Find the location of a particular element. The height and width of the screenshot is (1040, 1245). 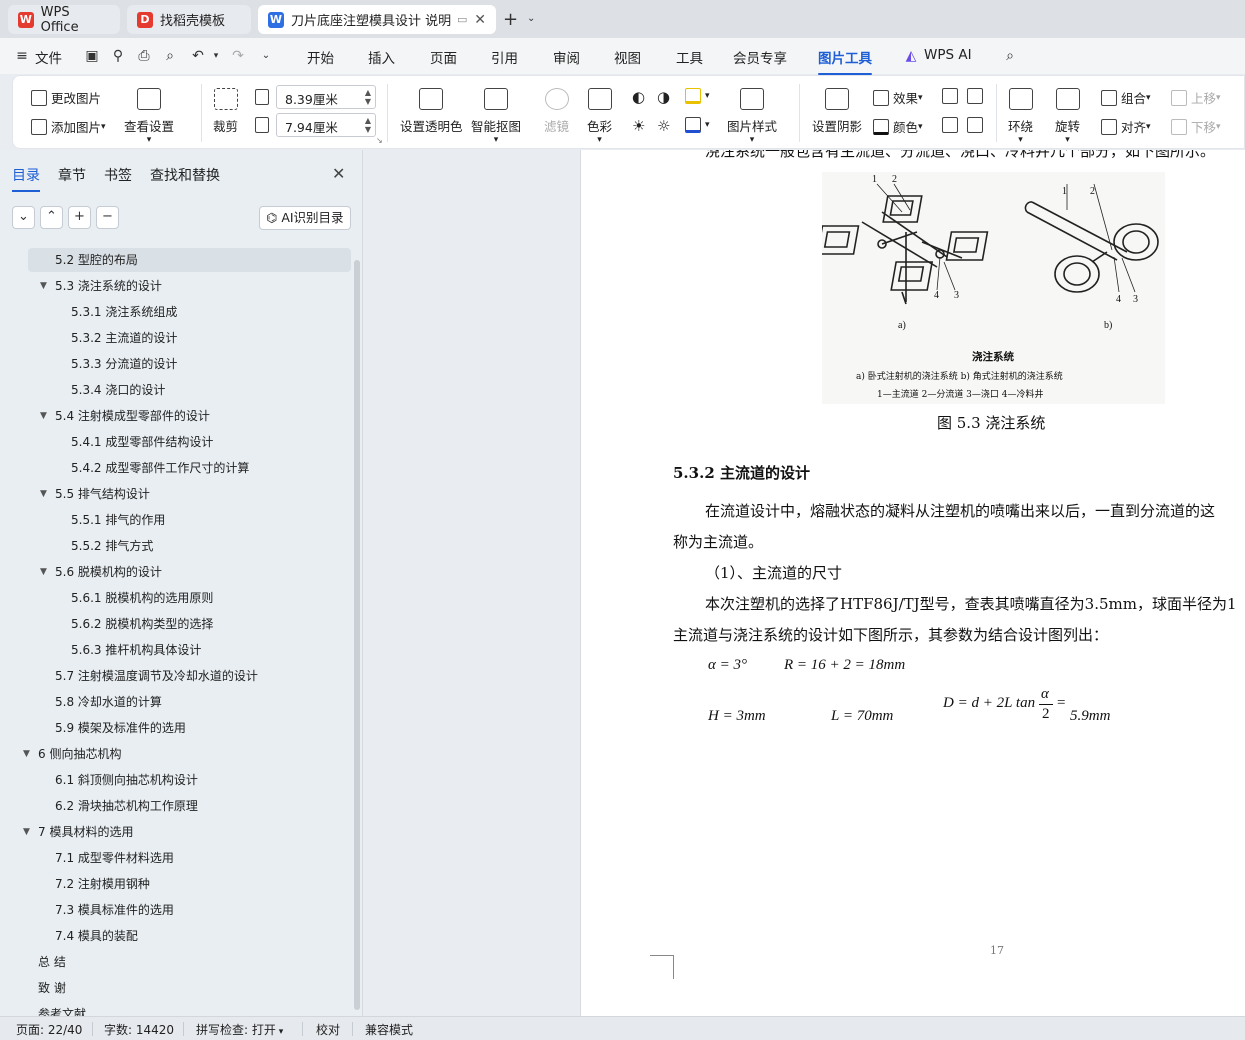

brightness-increase-icon: ☀ is located at coordinates (638, 126).